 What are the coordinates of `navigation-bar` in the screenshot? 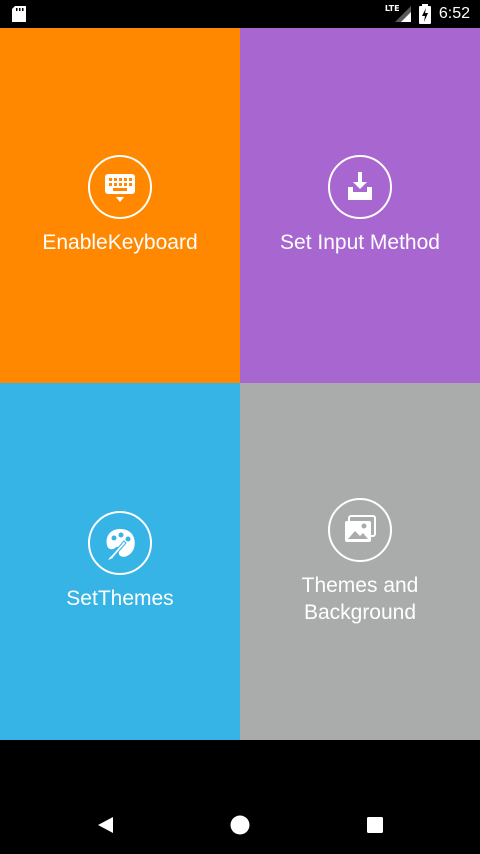 It's located at (240, 797).